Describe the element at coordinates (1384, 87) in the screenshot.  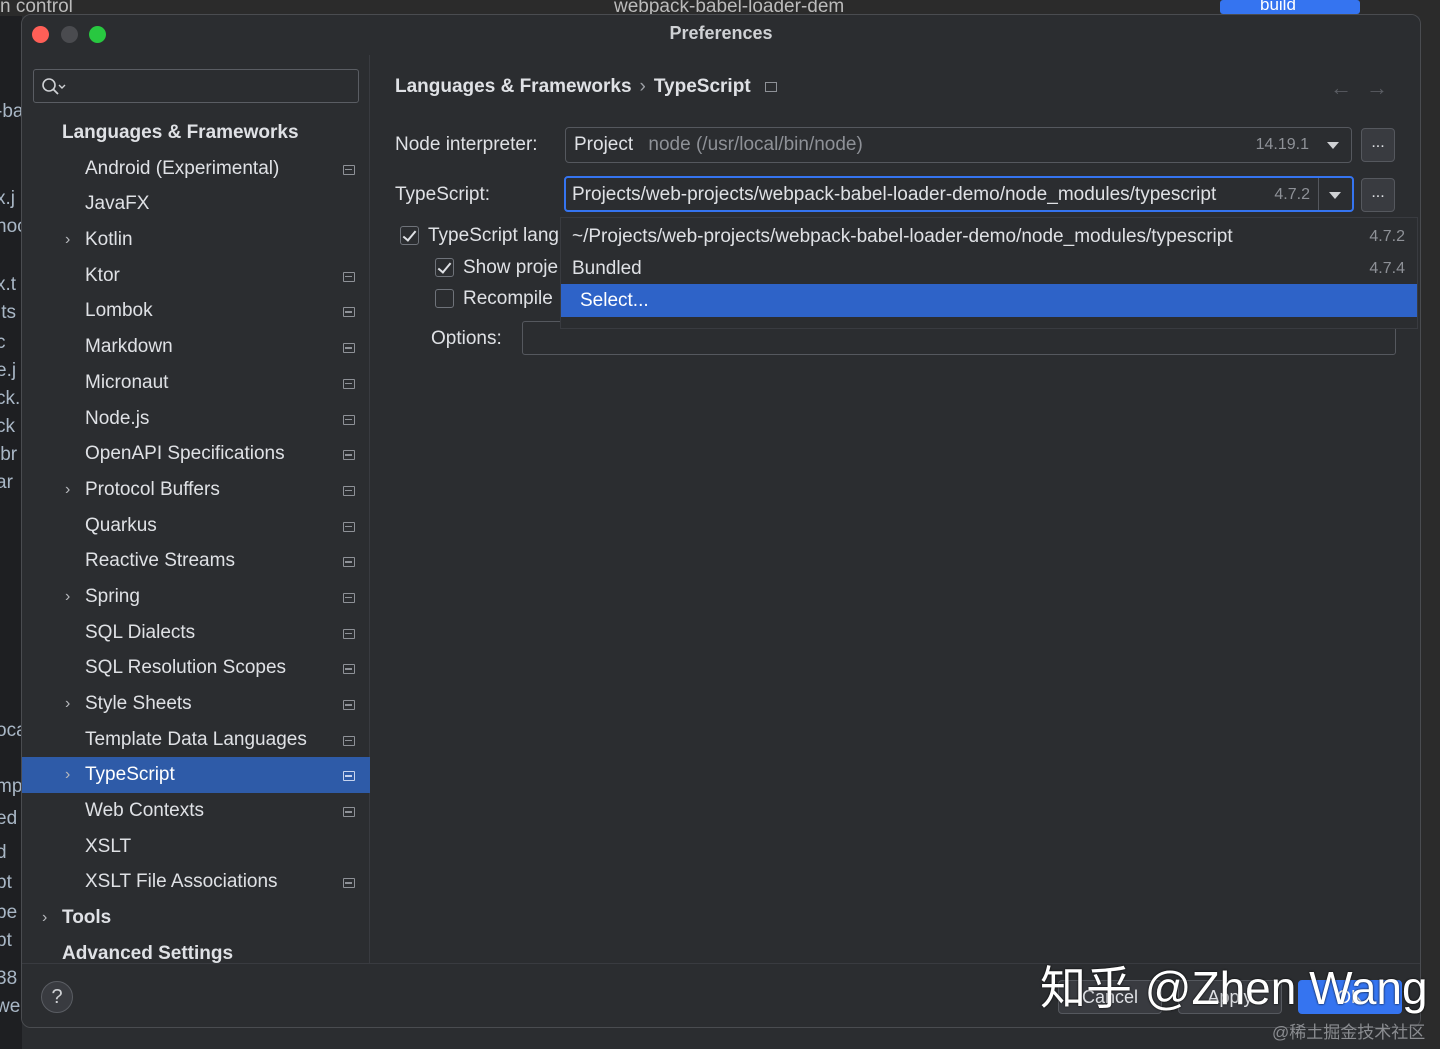
I see `forward-arrow-icon: →` at that location.